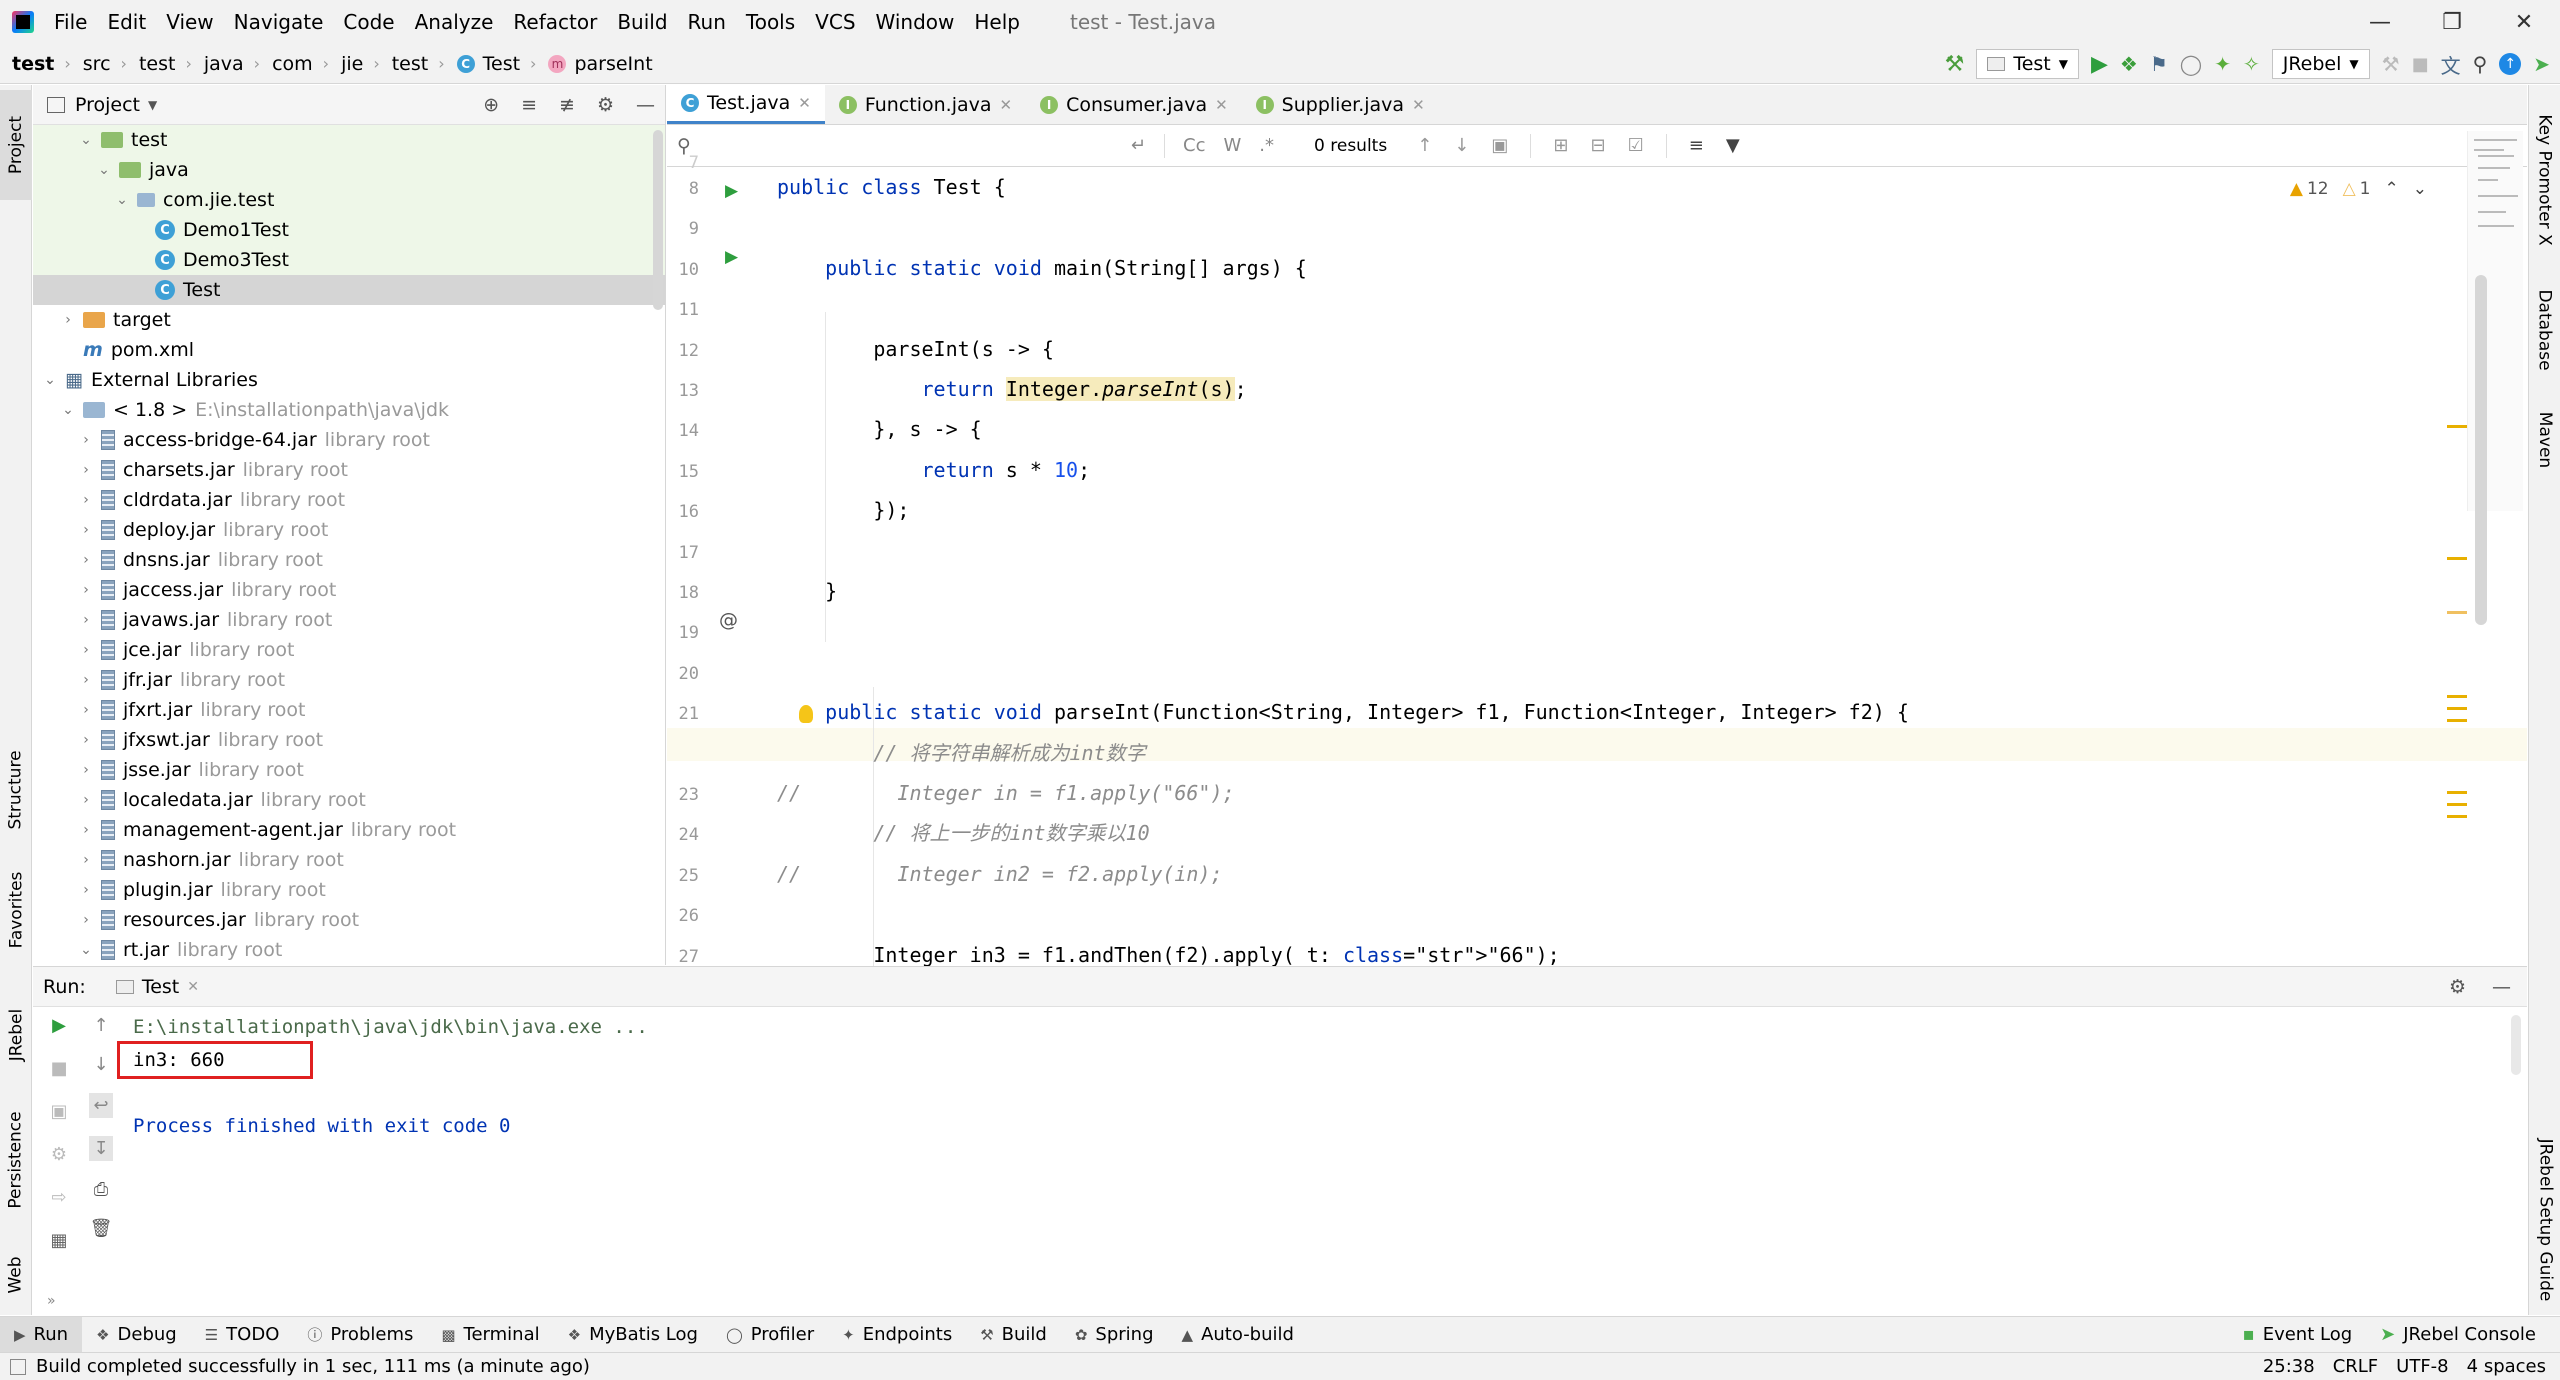 Image resolution: width=2560 pixels, height=1380 pixels. Describe the element at coordinates (2251, 64) in the screenshot. I see `jrebel-debug-icon: ✧` at that location.